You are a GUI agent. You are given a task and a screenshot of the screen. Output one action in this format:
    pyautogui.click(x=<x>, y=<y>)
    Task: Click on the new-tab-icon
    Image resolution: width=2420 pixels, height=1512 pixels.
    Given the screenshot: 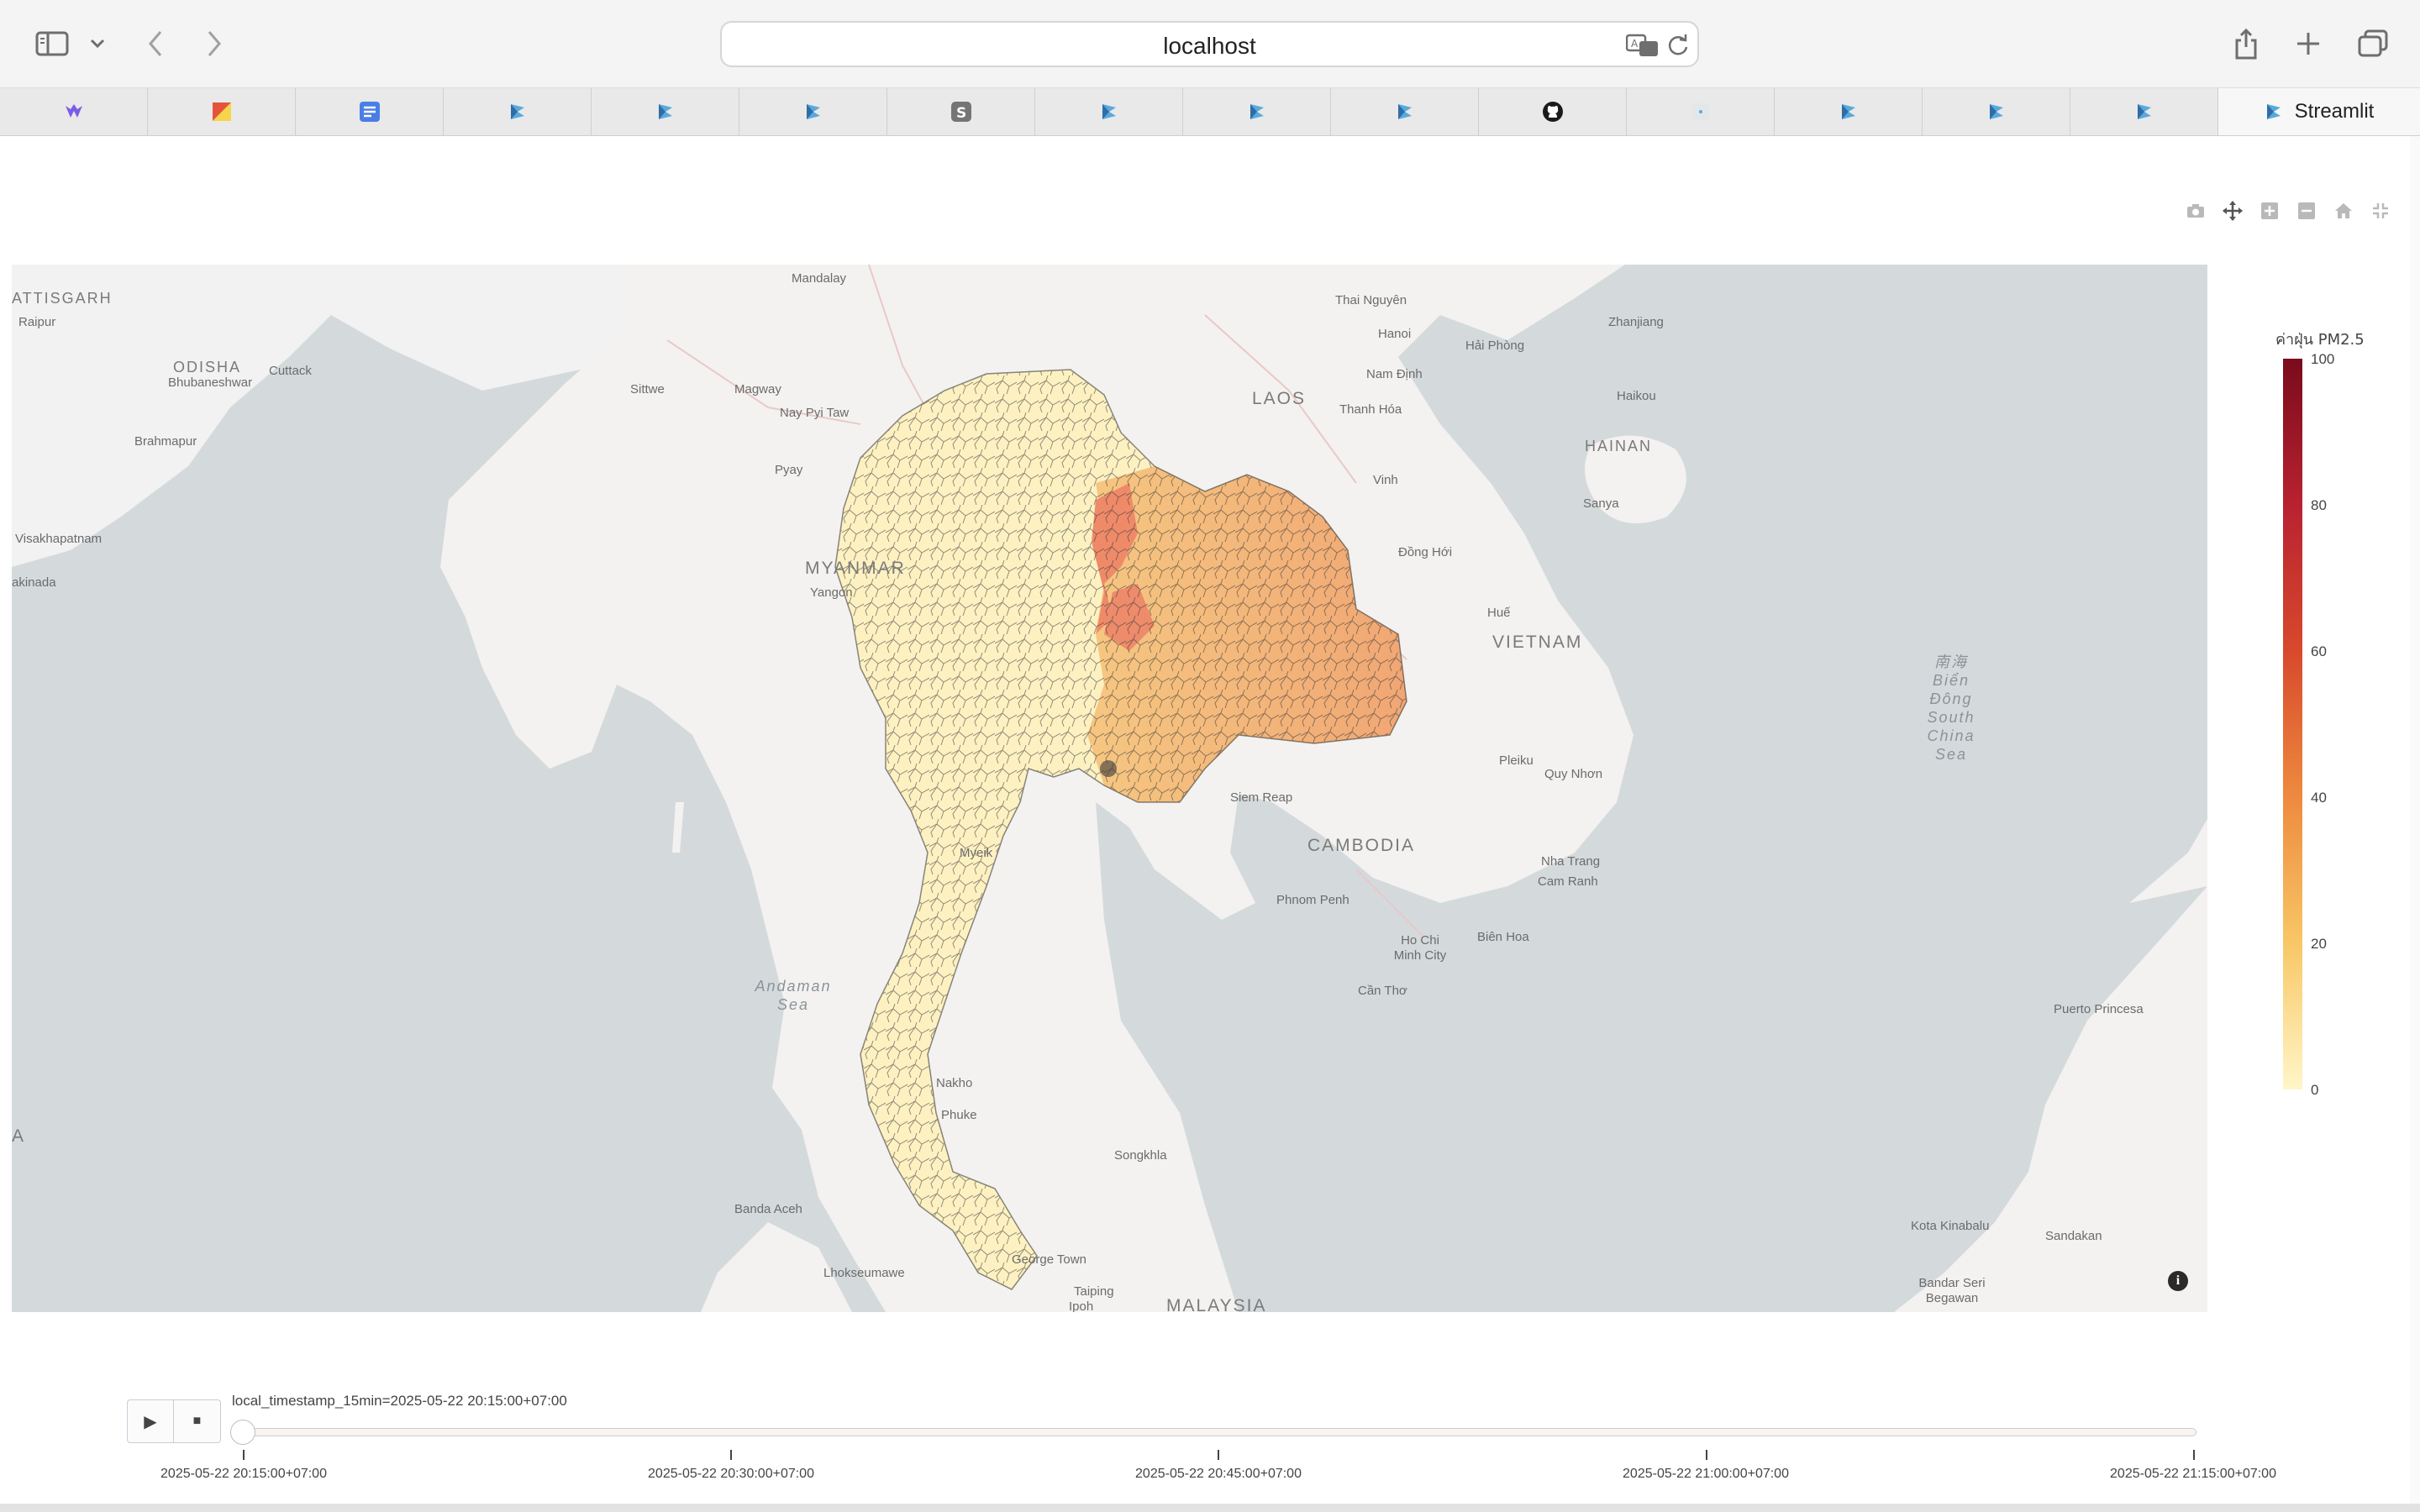 What is the action you would take?
    pyautogui.click(x=2308, y=44)
    